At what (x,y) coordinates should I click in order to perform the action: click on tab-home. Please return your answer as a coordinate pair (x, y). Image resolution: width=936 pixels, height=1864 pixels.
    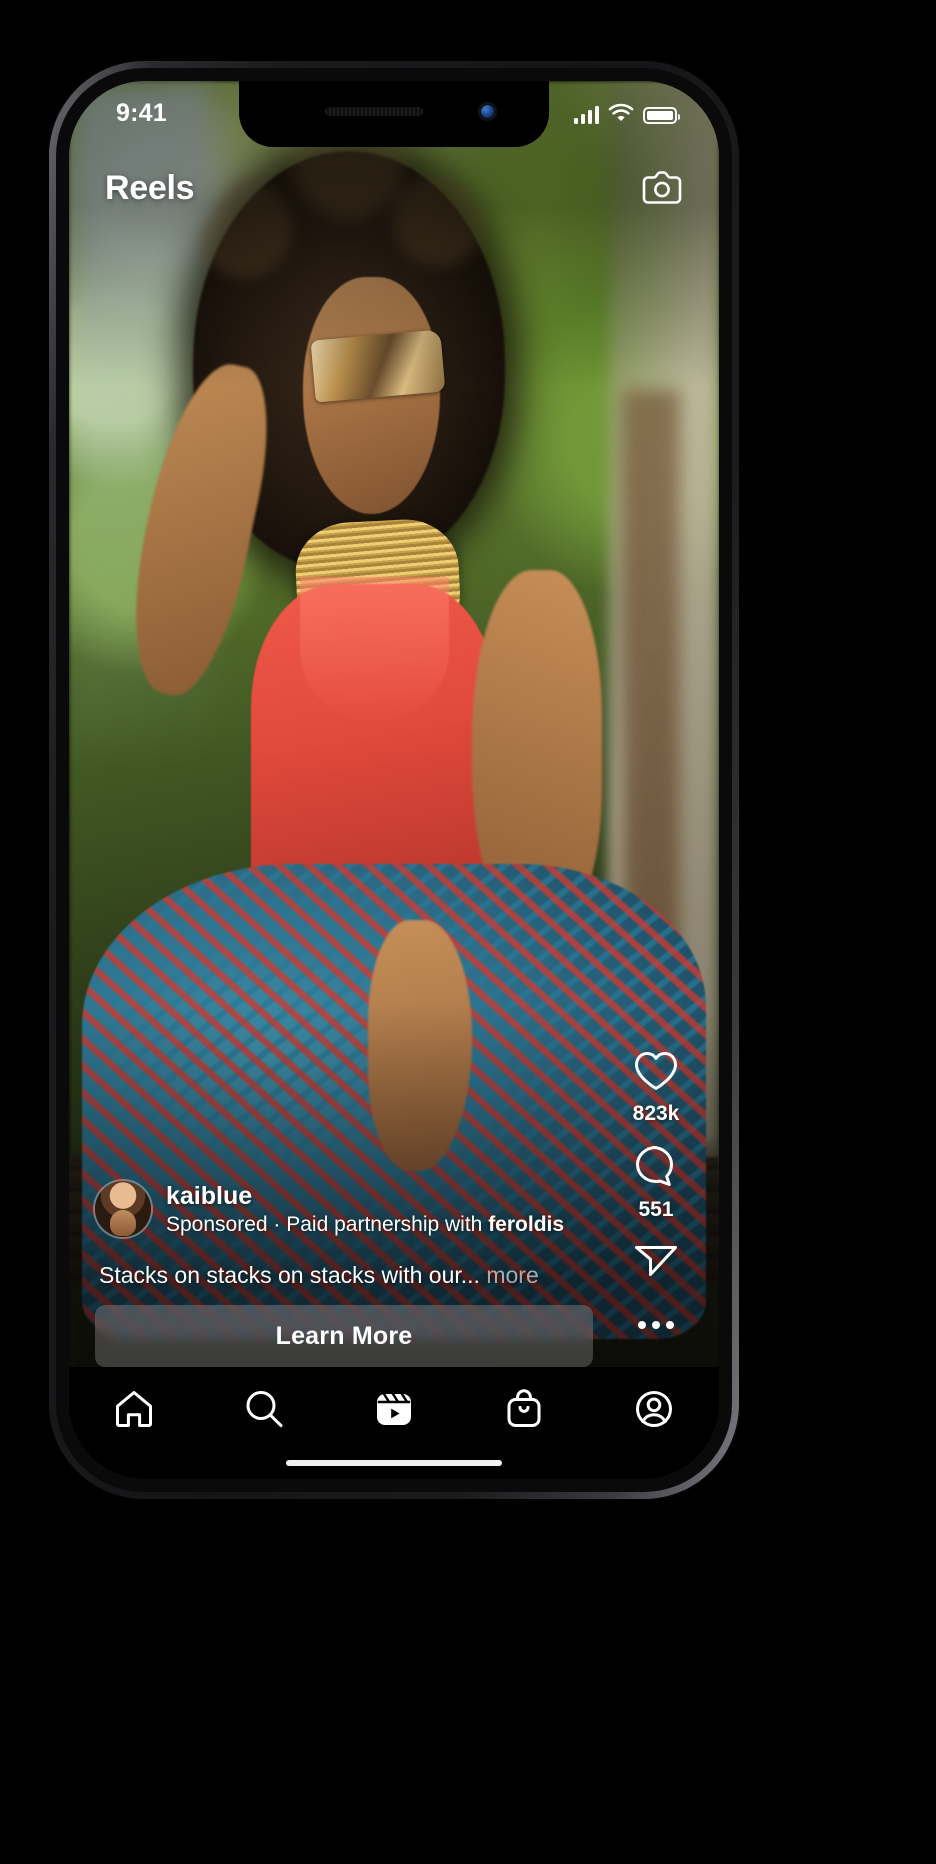
    Looking at the image, I should click on (134, 1411).